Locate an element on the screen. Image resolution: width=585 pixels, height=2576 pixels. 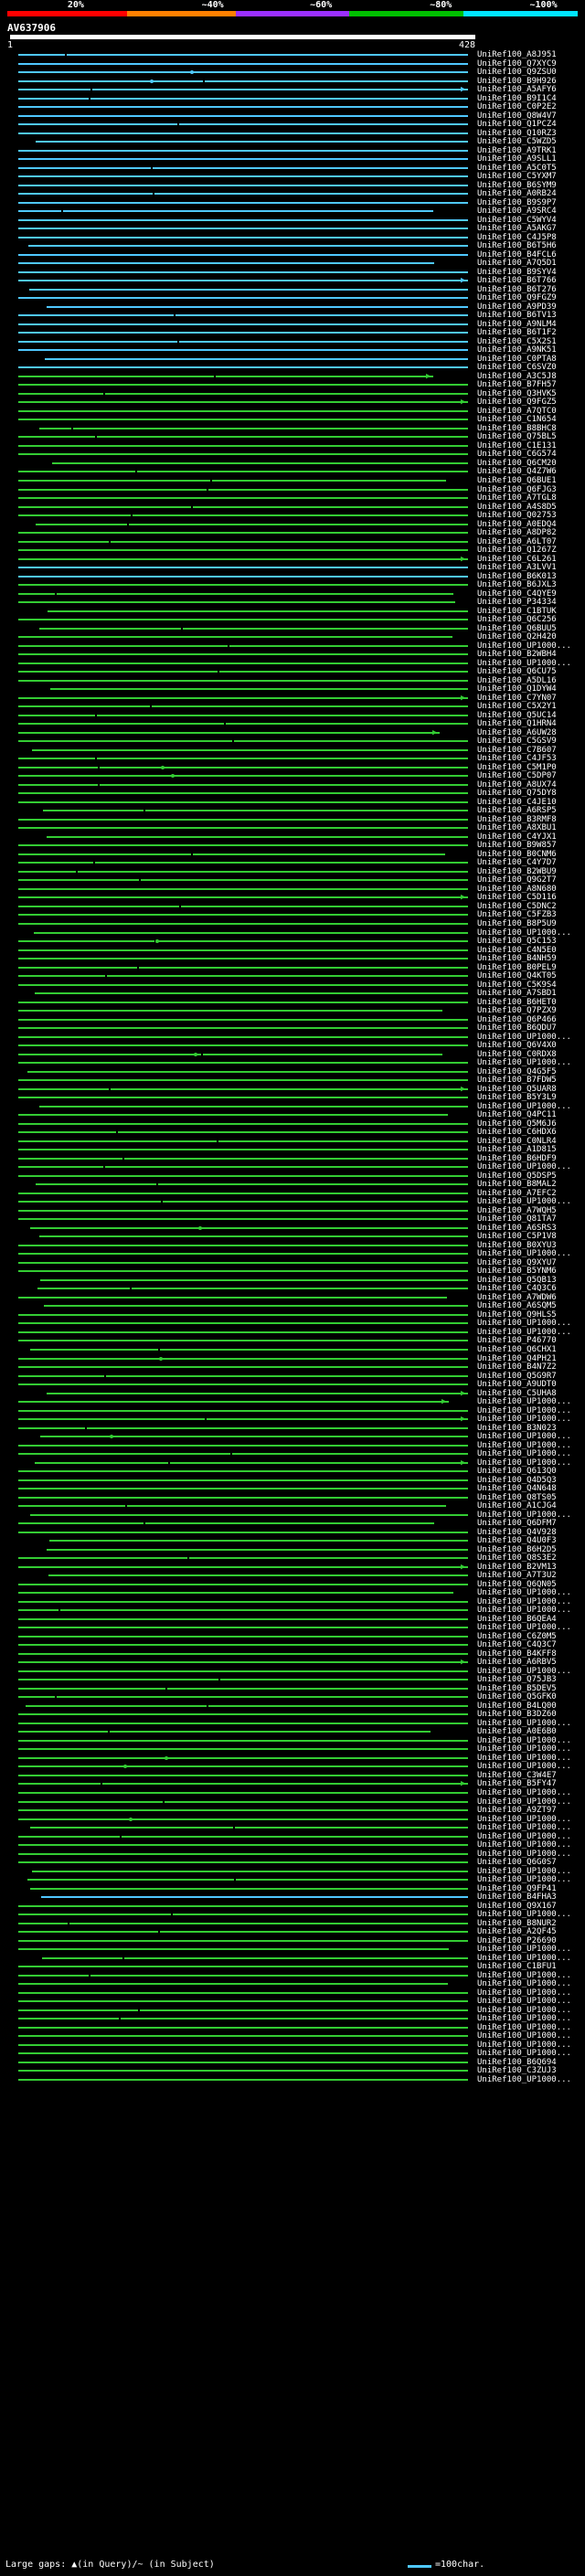
hit-accession: UniRef100_B4NH59 is located at coordinates (517, 959).